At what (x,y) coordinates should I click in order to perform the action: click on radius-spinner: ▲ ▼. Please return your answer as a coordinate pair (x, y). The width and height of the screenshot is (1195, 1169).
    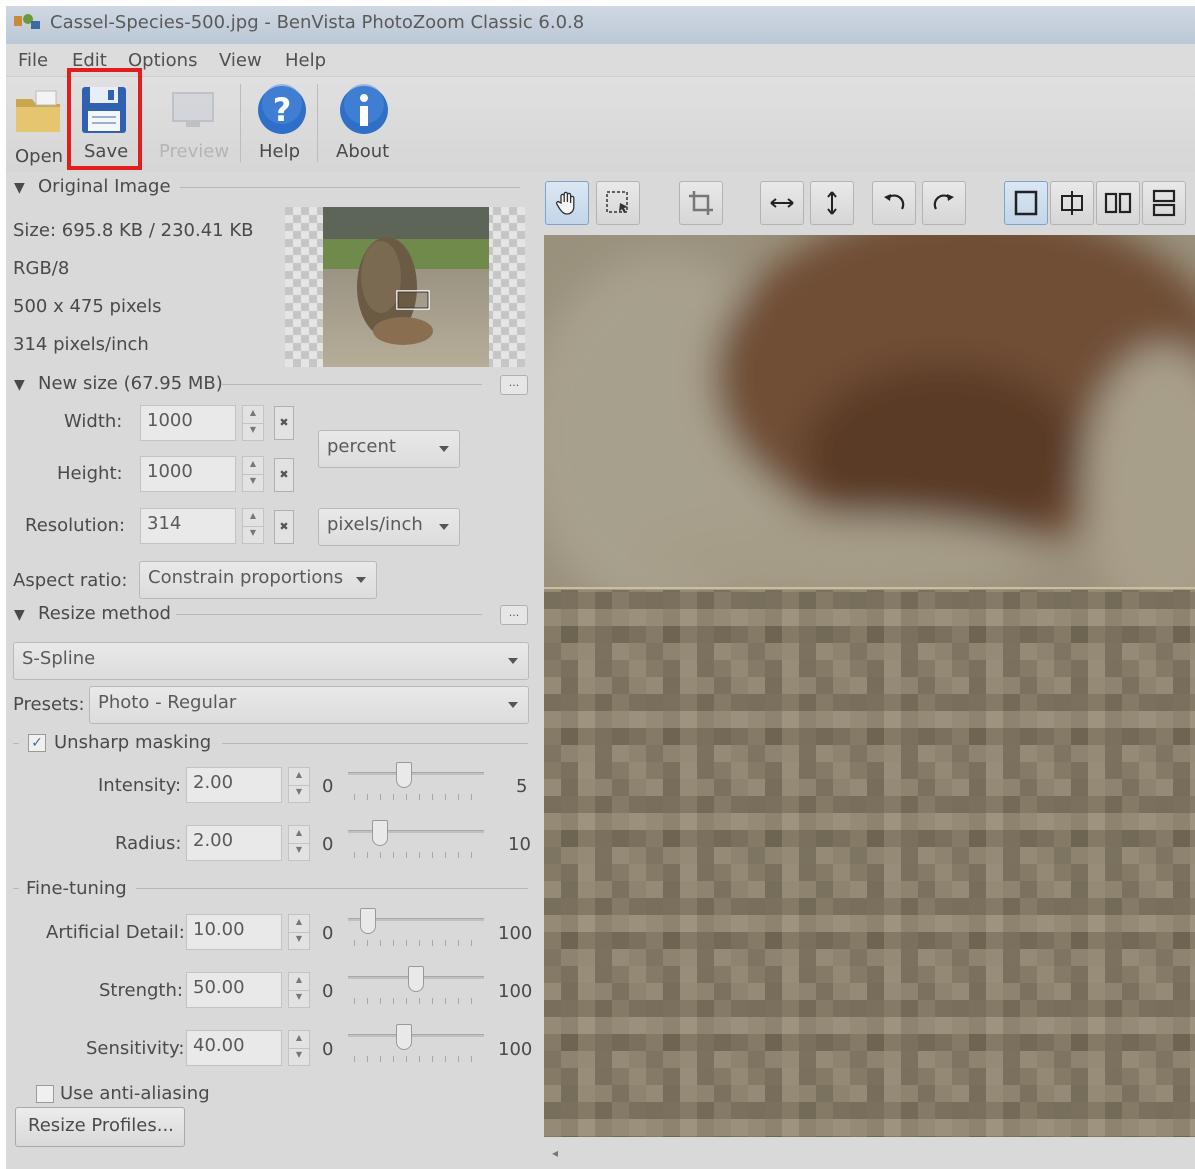
    Looking at the image, I should click on (299, 843).